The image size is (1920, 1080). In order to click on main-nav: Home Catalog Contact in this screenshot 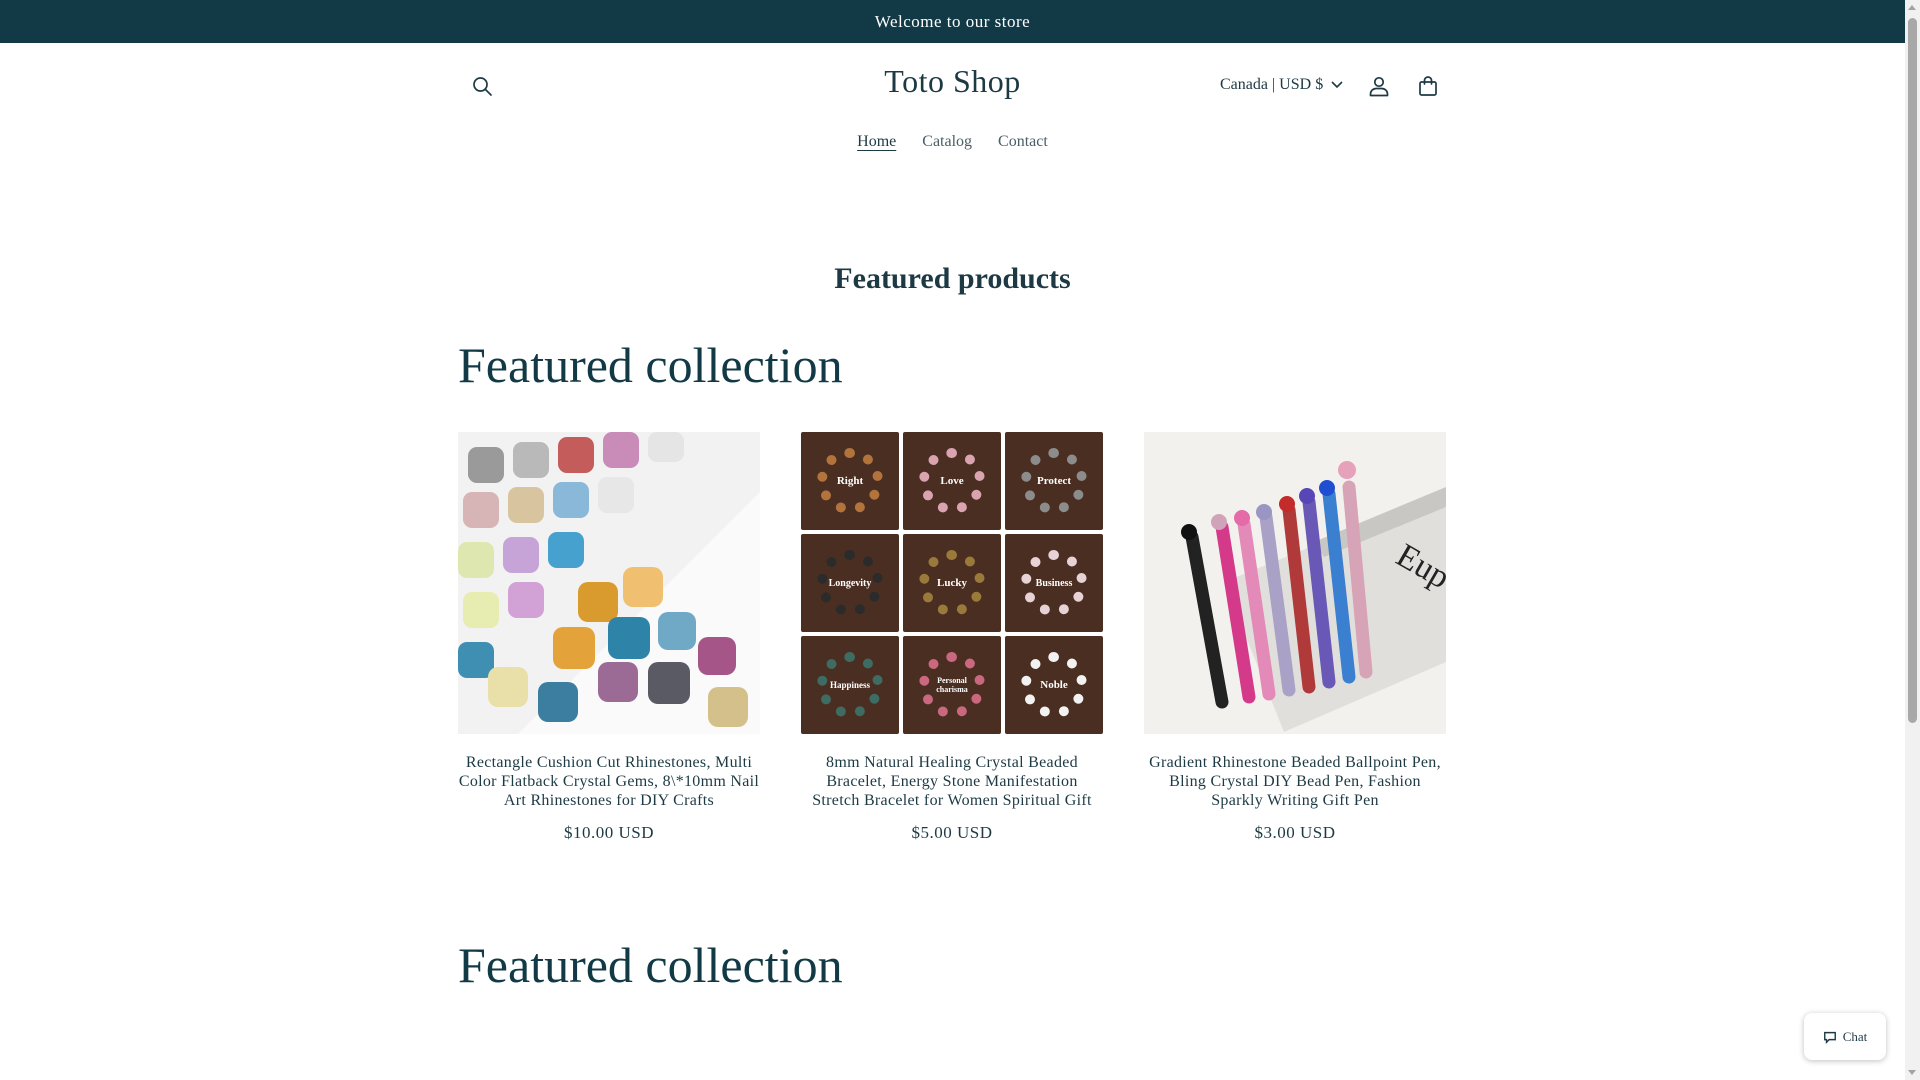, I will do `click(952, 142)`.